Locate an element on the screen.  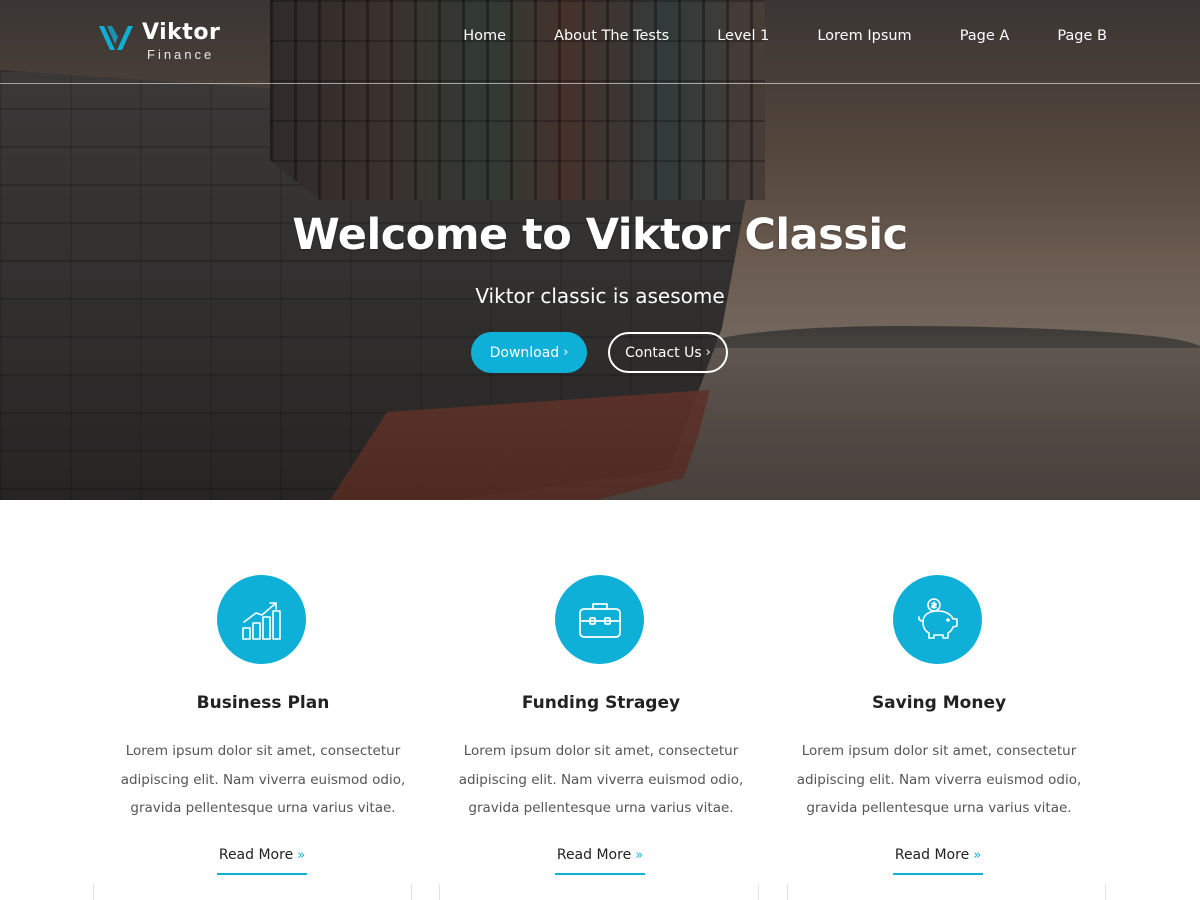
piggy-bank-icon is located at coordinates (937, 618).